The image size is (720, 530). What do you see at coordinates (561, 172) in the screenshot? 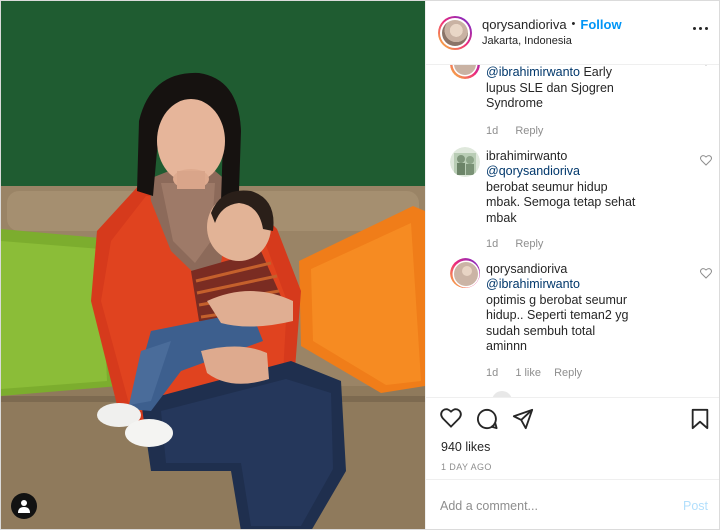
I see `comment-mention: @qorysandioriva` at bounding box center [561, 172].